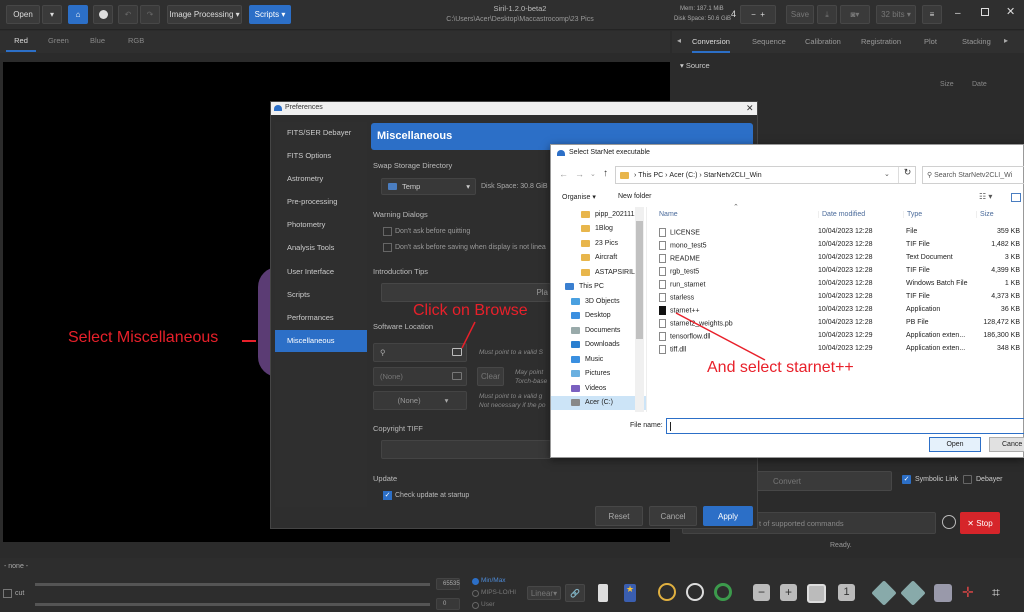 This screenshot has width=1024, height=612. Describe the element at coordinates (468, 335) in the screenshot. I see `browse-arrow` at that location.